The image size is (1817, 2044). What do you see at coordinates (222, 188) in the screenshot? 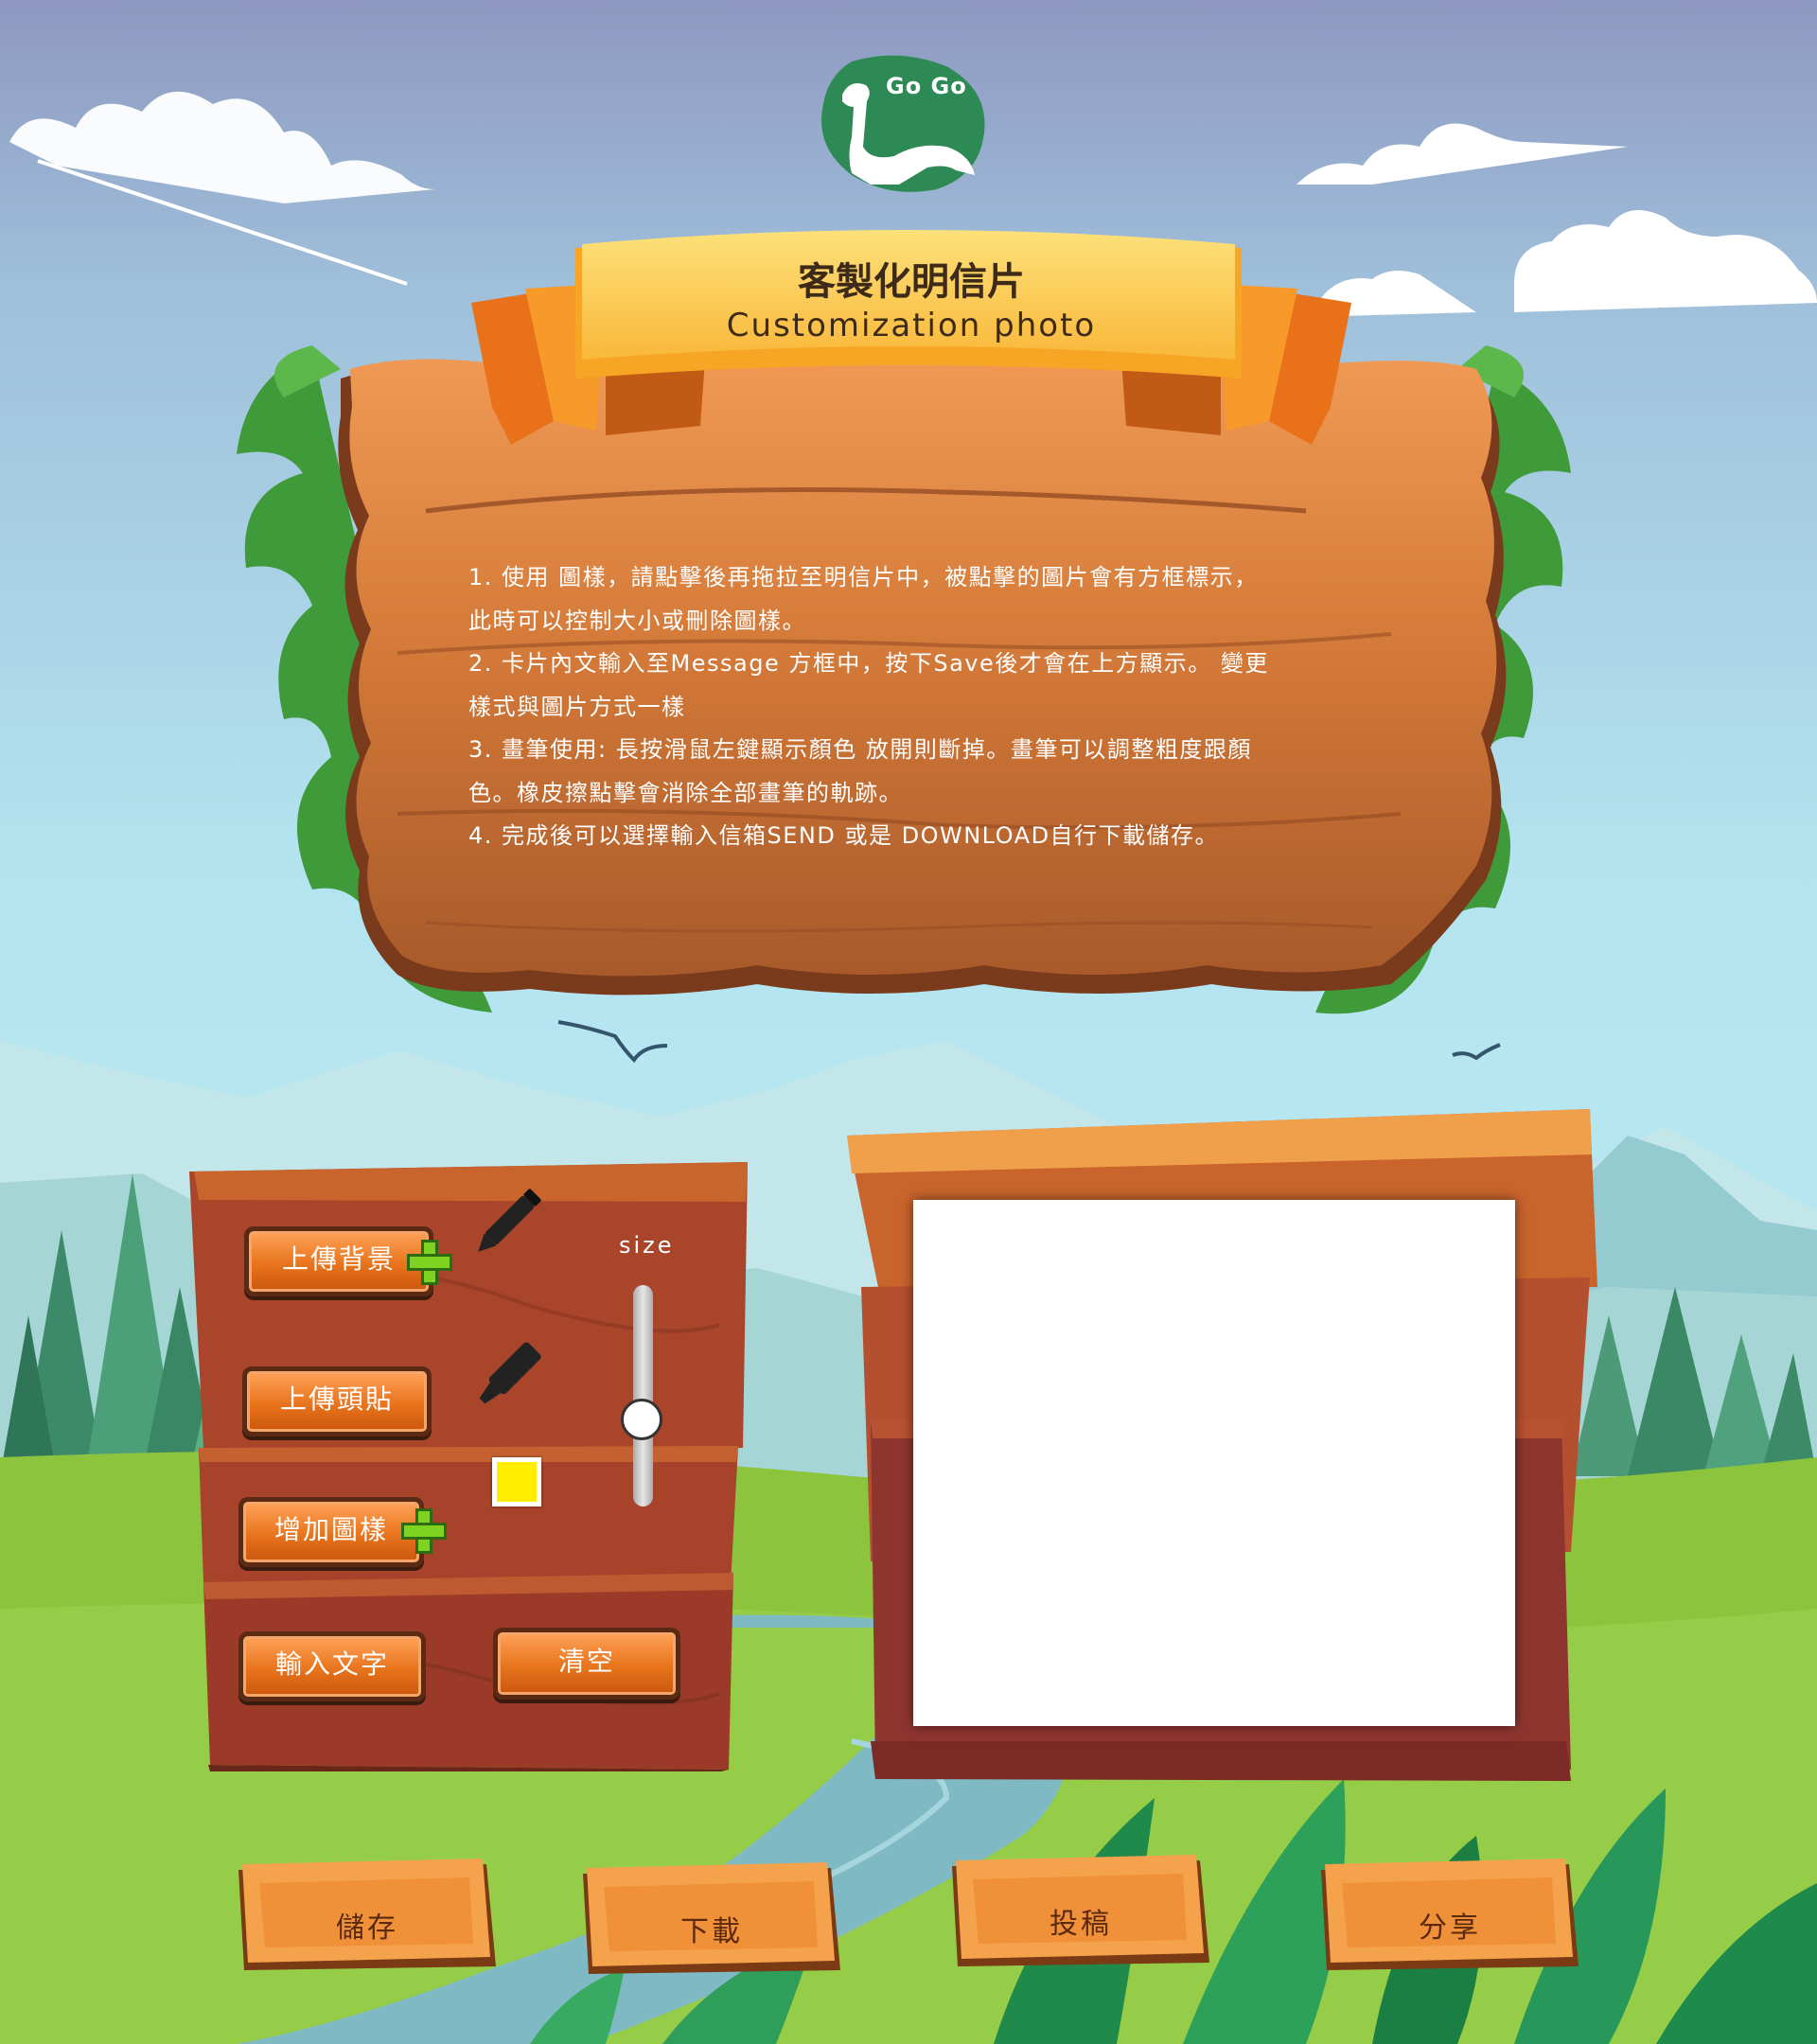
I see `cloud-left` at bounding box center [222, 188].